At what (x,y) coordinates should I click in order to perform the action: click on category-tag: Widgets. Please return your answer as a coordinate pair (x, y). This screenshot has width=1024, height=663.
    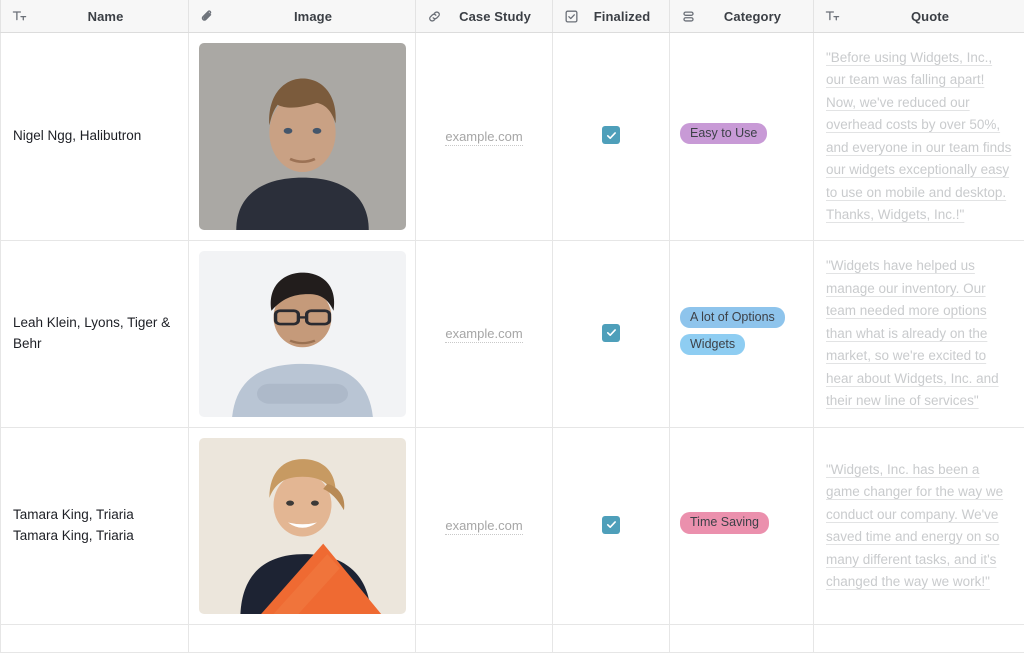
    Looking at the image, I should click on (713, 345).